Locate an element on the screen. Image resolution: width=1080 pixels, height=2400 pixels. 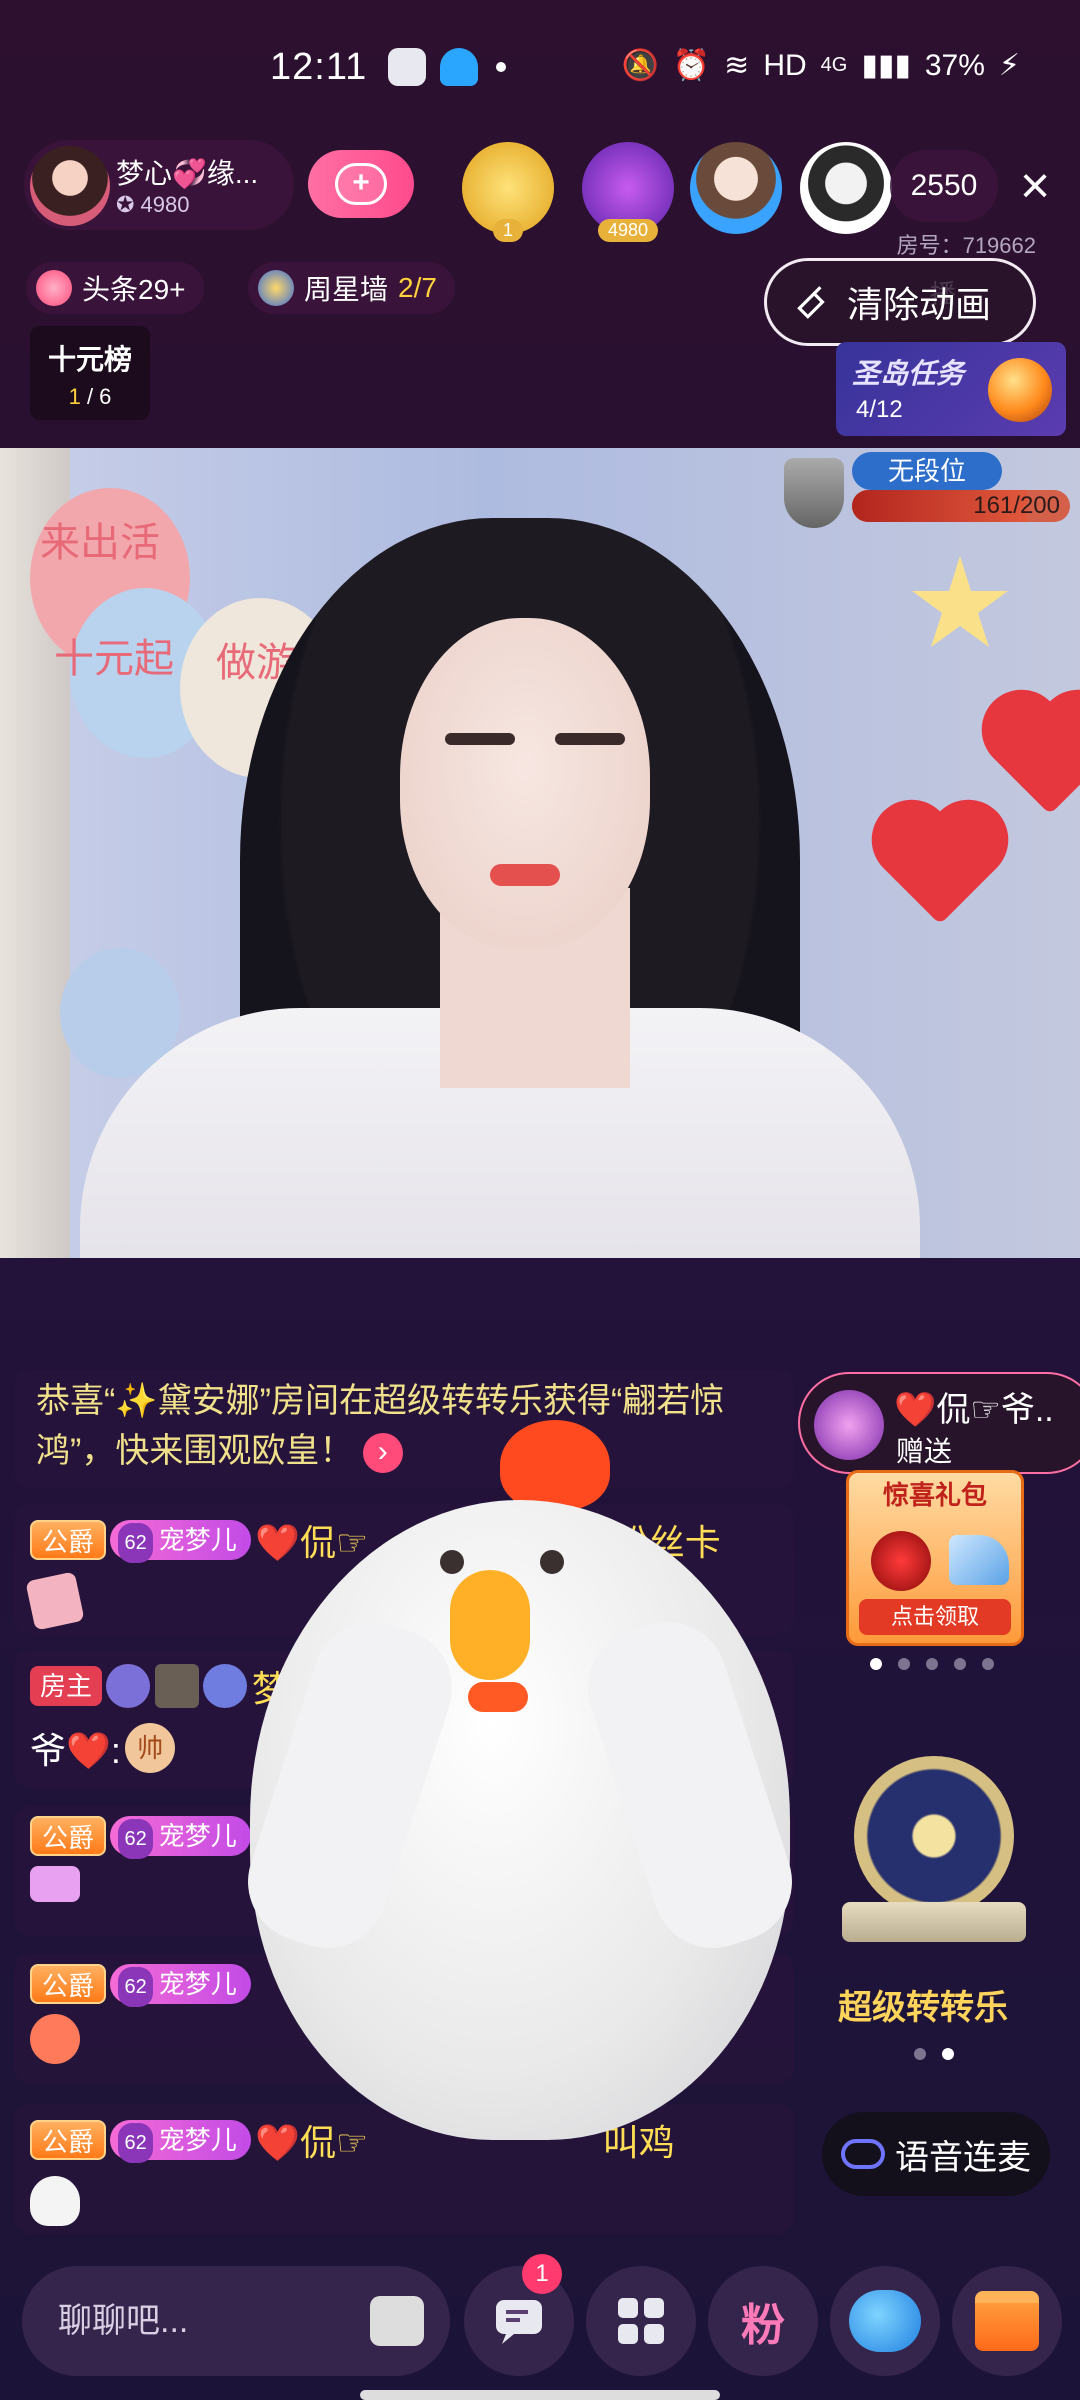
qq-icon is located at coordinates (459, 67).